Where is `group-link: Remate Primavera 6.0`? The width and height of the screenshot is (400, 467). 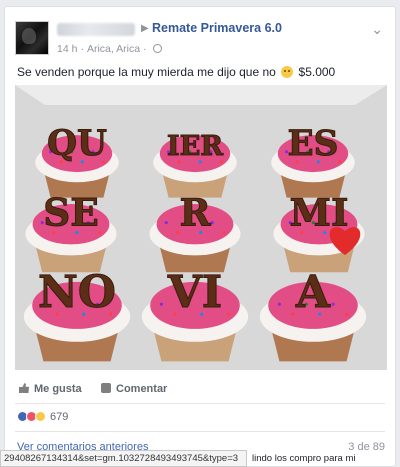 group-link: Remate Primavera 6.0 is located at coordinates (217, 28).